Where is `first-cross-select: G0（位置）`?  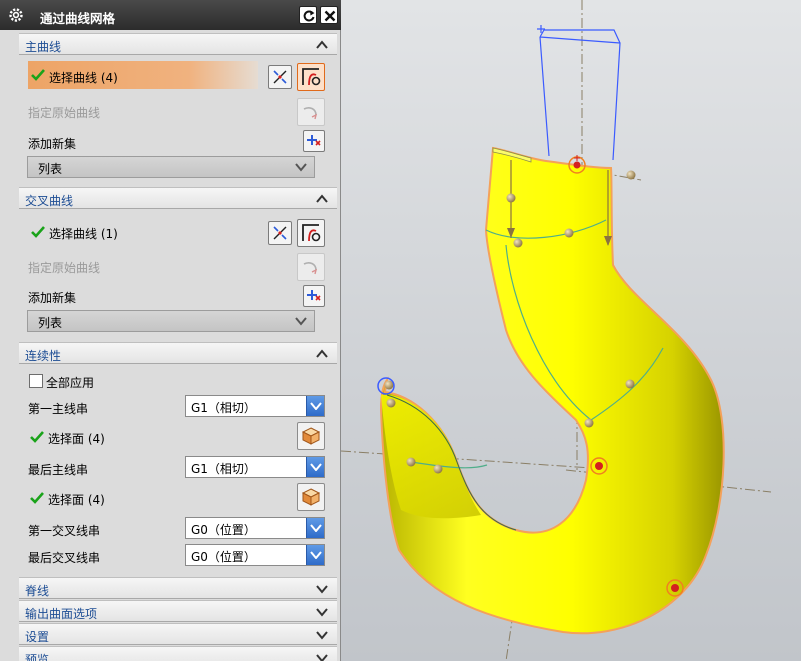 first-cross-select: G0（位置） is located at coordinates (255, 528).